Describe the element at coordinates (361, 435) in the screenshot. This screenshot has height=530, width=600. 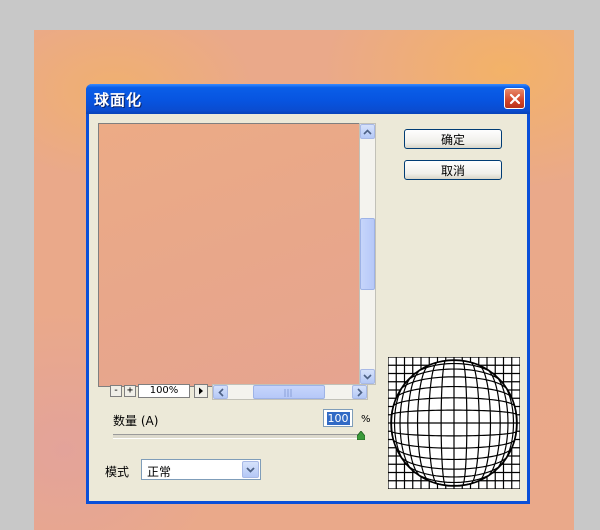
I see `slider-triangle-icon` at that location.